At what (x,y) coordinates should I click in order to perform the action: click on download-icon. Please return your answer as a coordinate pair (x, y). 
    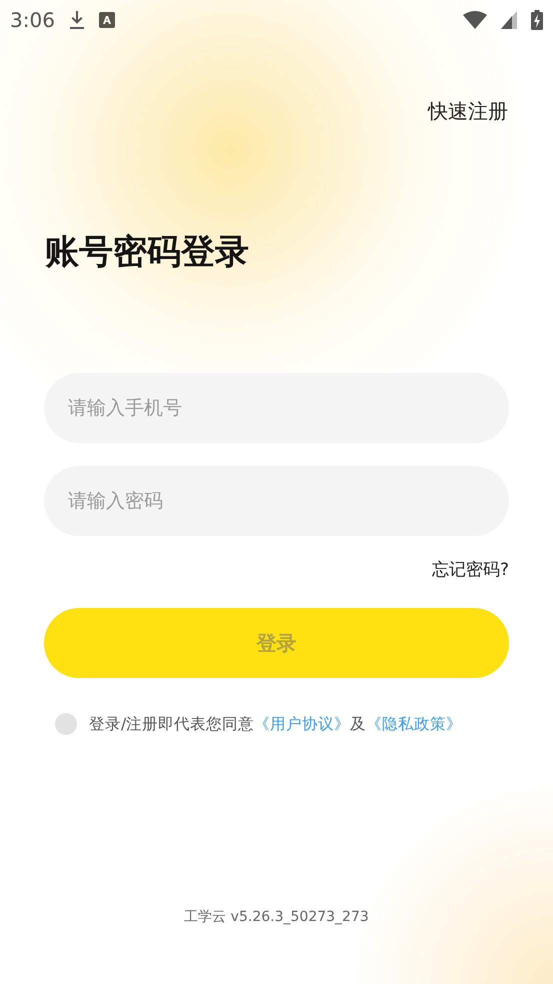
    Looking at the image, I should click on (76, 20).